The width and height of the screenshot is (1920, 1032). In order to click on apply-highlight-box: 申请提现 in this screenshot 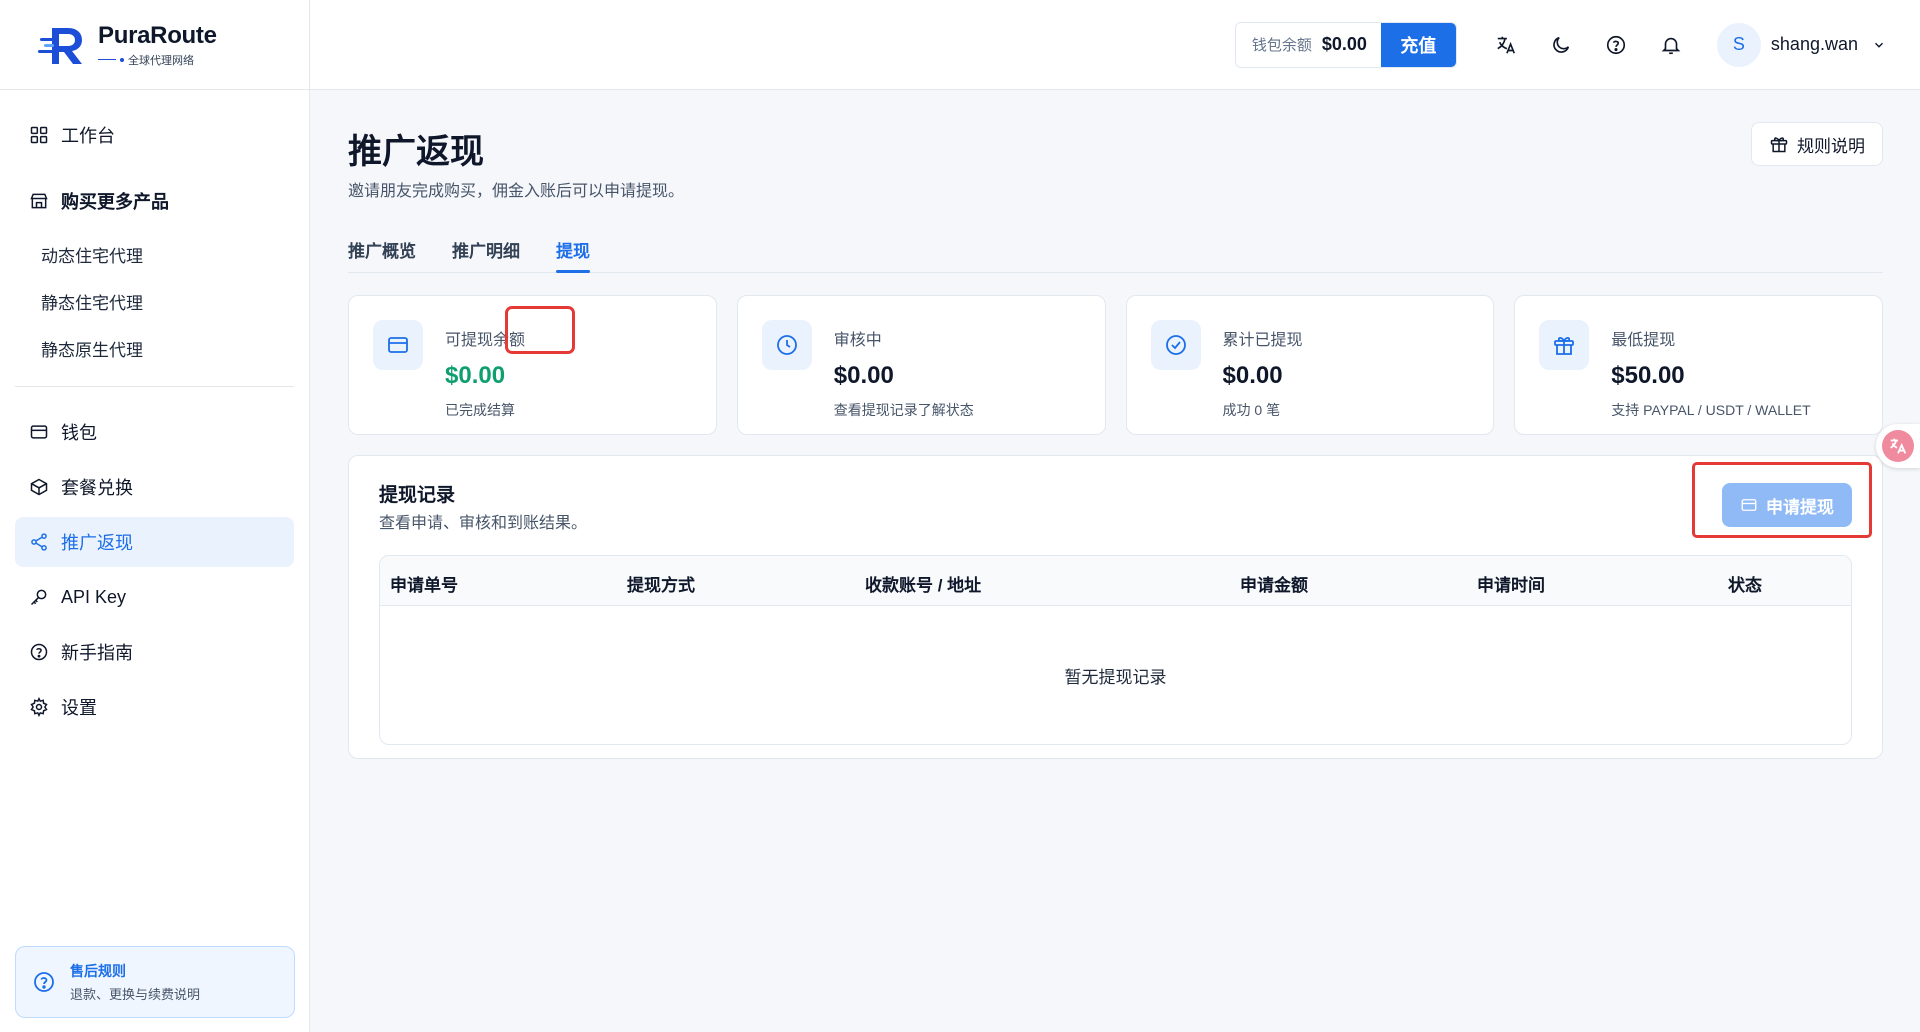, I will do `click(1782, 500)`.